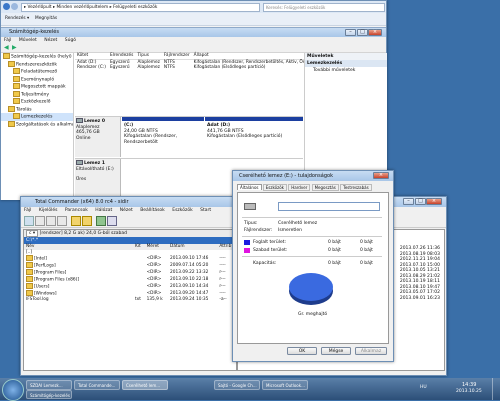 Image resolution: width=500 pixels, height=401 pixels. Describe the element at coordinates (298, 223) in the screenshot. I see `type-value: Cserélhető lemez` at that location.